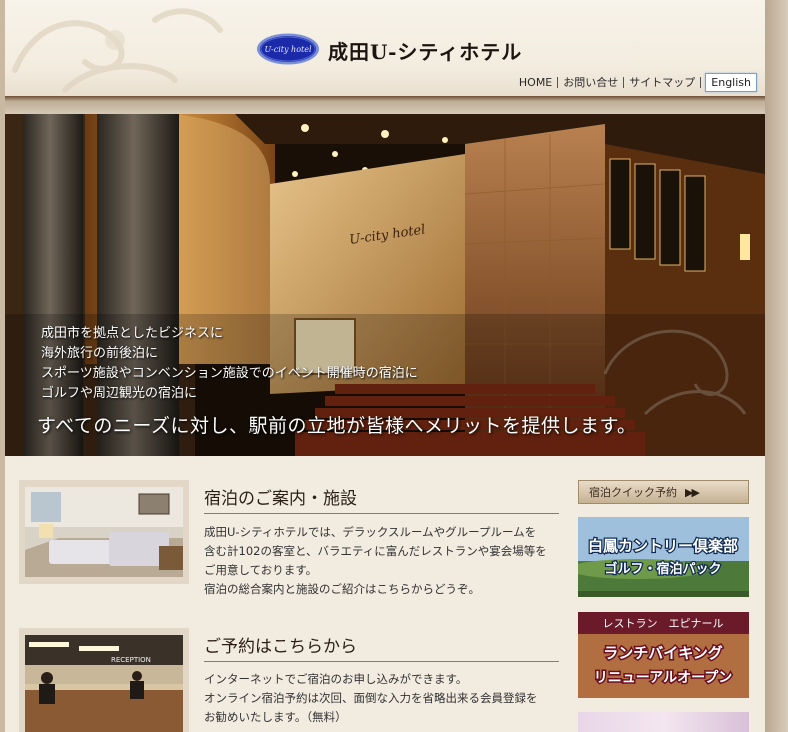 The width and height of the screenshot is (788, 732). I want to click on header-divider-band, so click(385, 105).